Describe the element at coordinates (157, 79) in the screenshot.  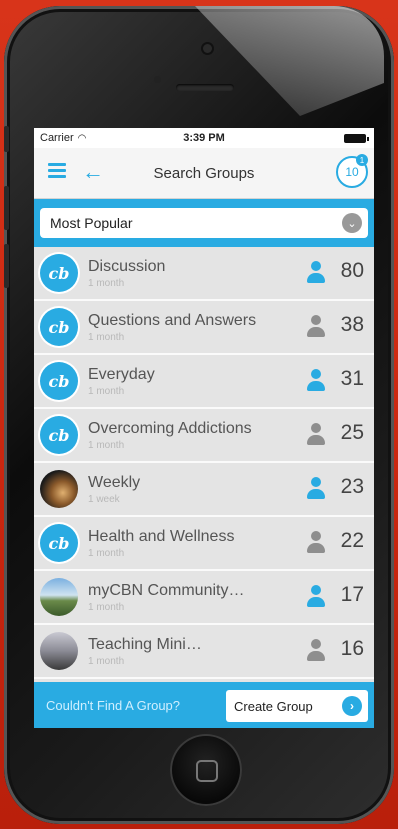
I see `proximity-sensor` at that location.